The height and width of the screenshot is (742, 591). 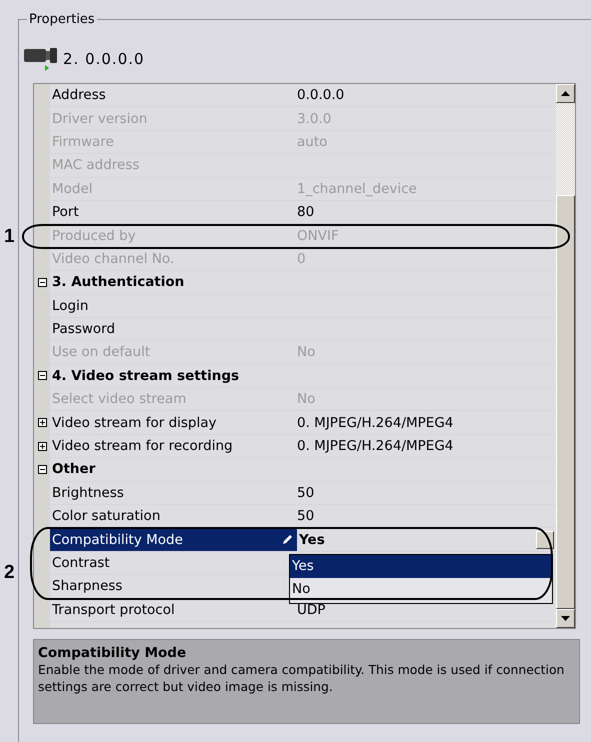 I want to click on category-label: Other, so click(x=73, y=470).